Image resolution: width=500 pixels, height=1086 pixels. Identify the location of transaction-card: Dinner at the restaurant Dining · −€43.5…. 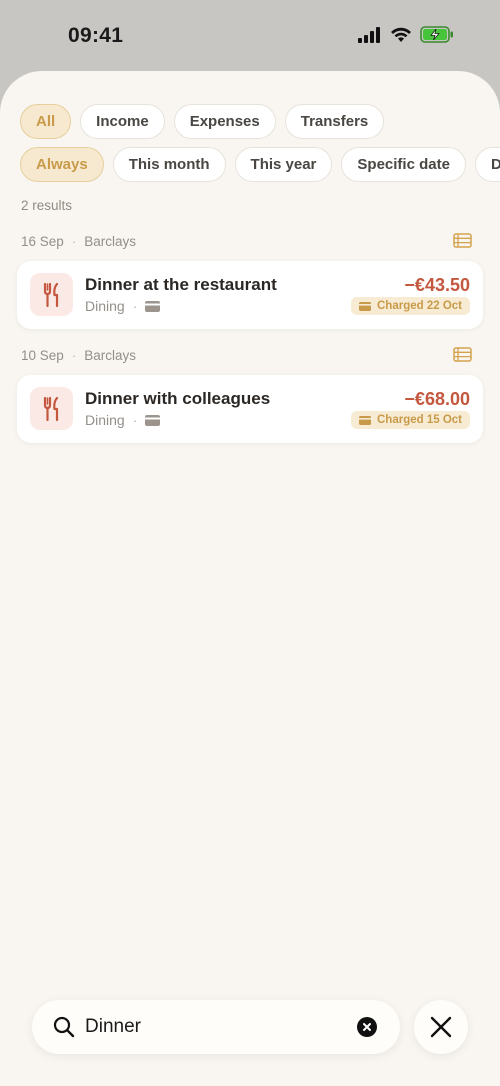
(250, 295).